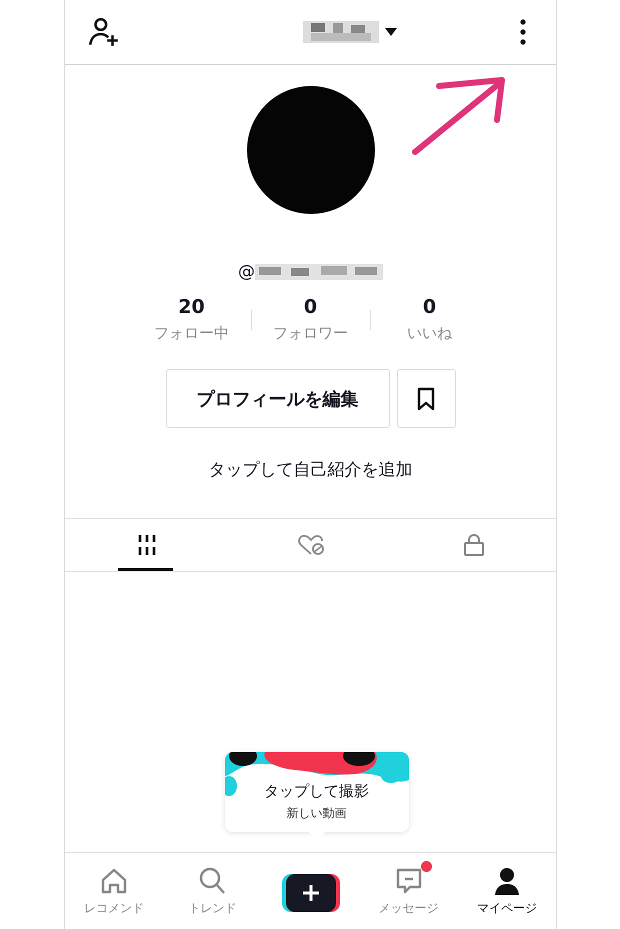 The height and width of the screenshot is (929, 620). What do you see at coordinates (409, 891) in the screenshot?
I see `nav-tab: メッセージ` at bounding box center [409, 891].